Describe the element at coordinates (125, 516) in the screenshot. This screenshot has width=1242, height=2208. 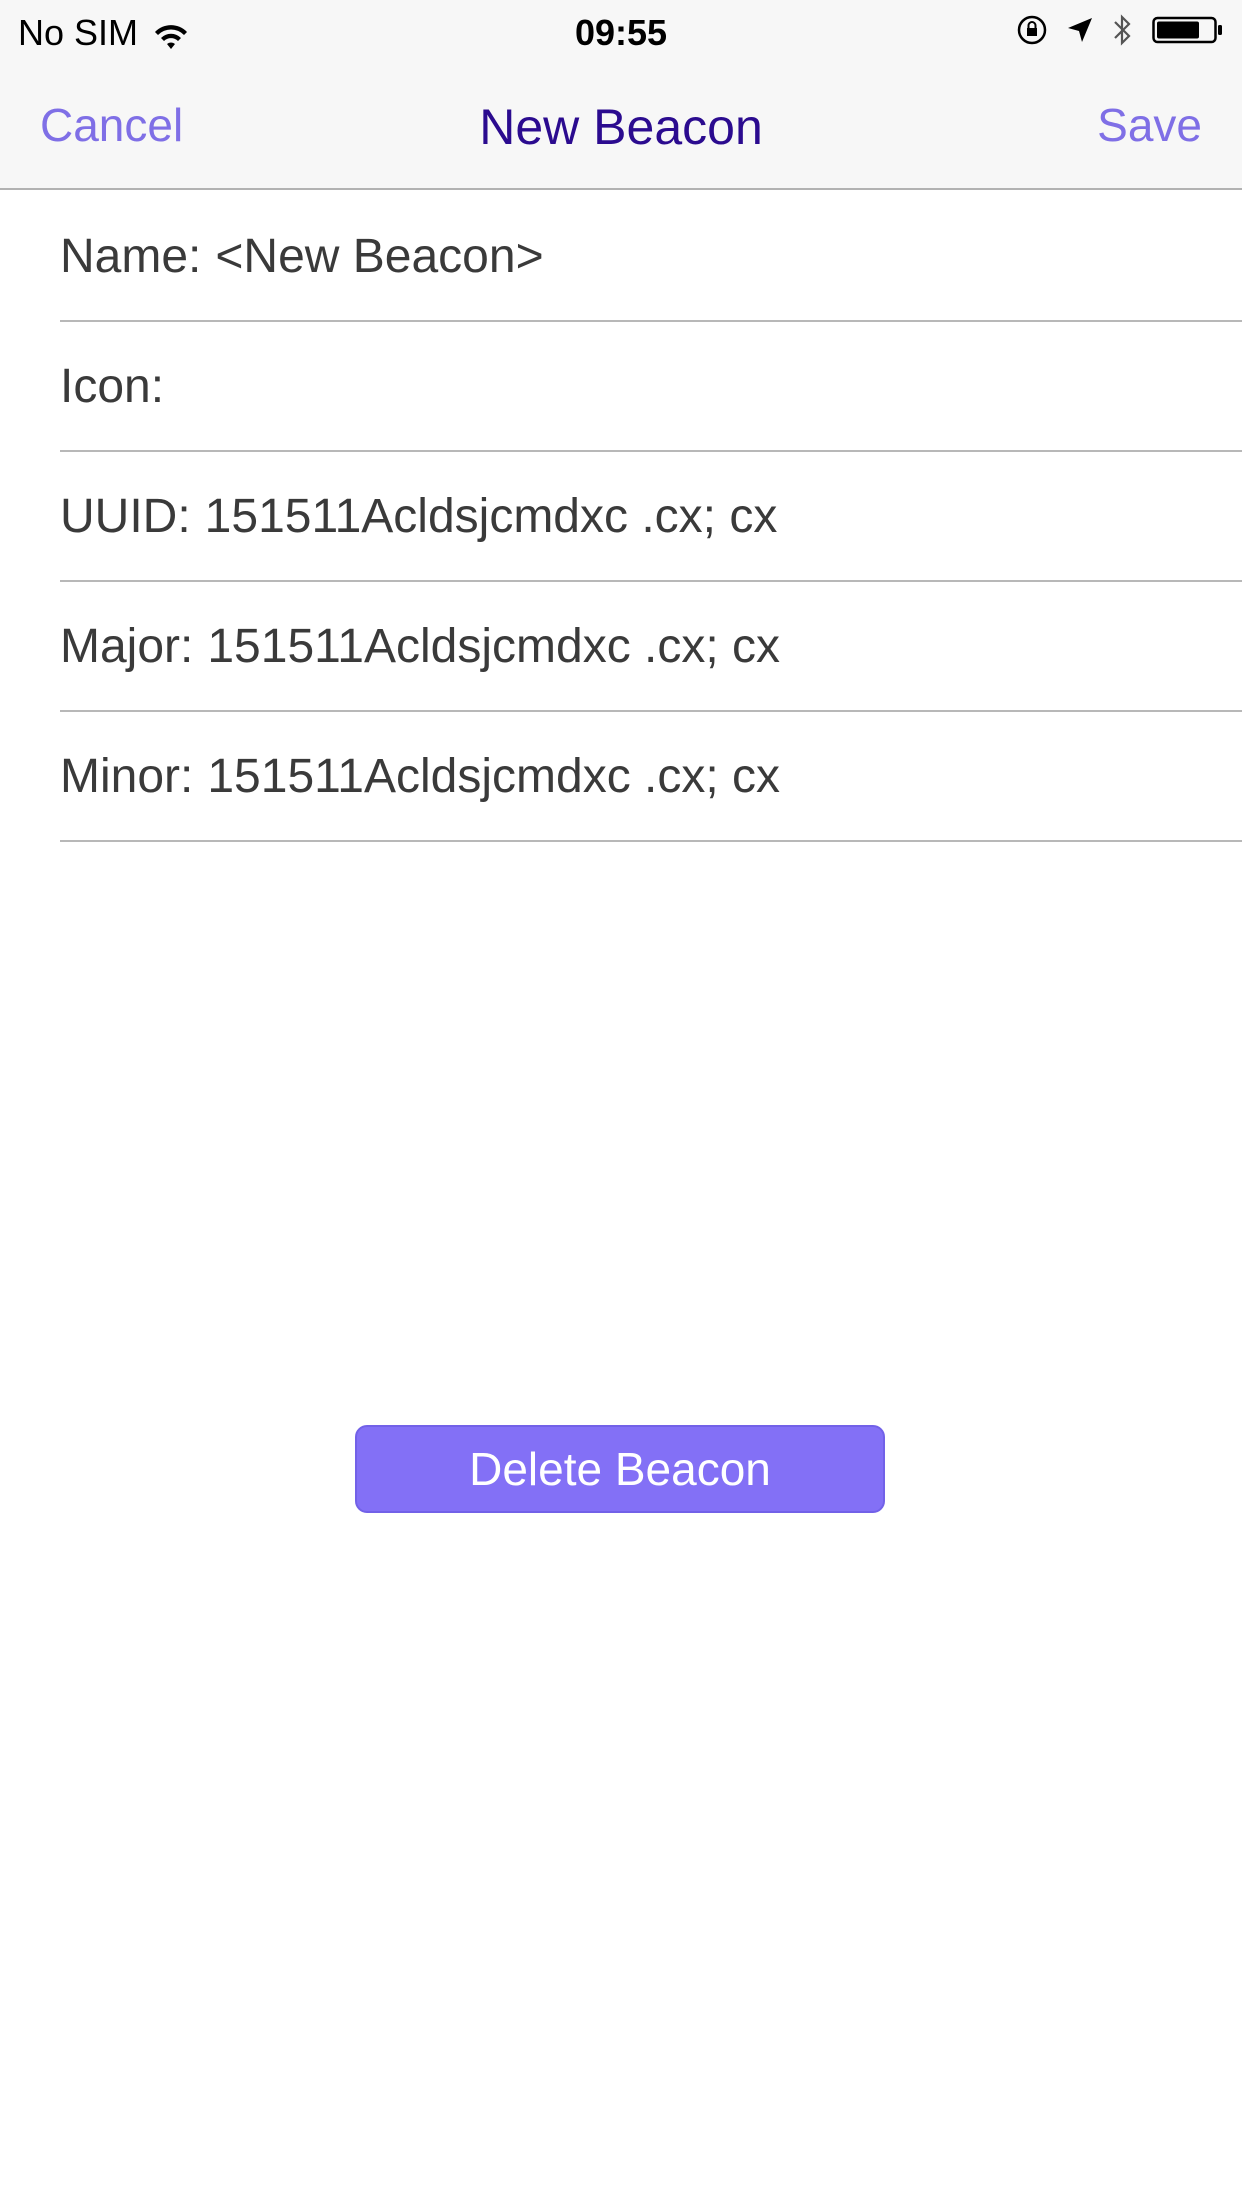
I see `uuid-label: UUID:` at that location.